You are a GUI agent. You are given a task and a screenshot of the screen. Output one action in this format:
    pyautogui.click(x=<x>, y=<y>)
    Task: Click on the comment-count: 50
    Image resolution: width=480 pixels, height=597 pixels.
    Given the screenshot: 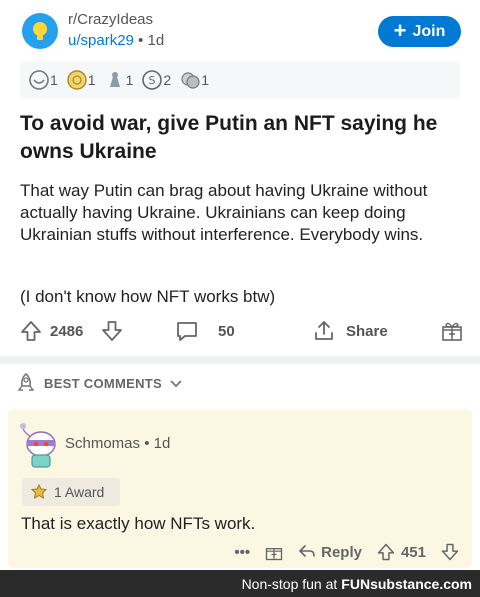 What is the action you would take?
    pyautogui.click(x=226, y=331)
    